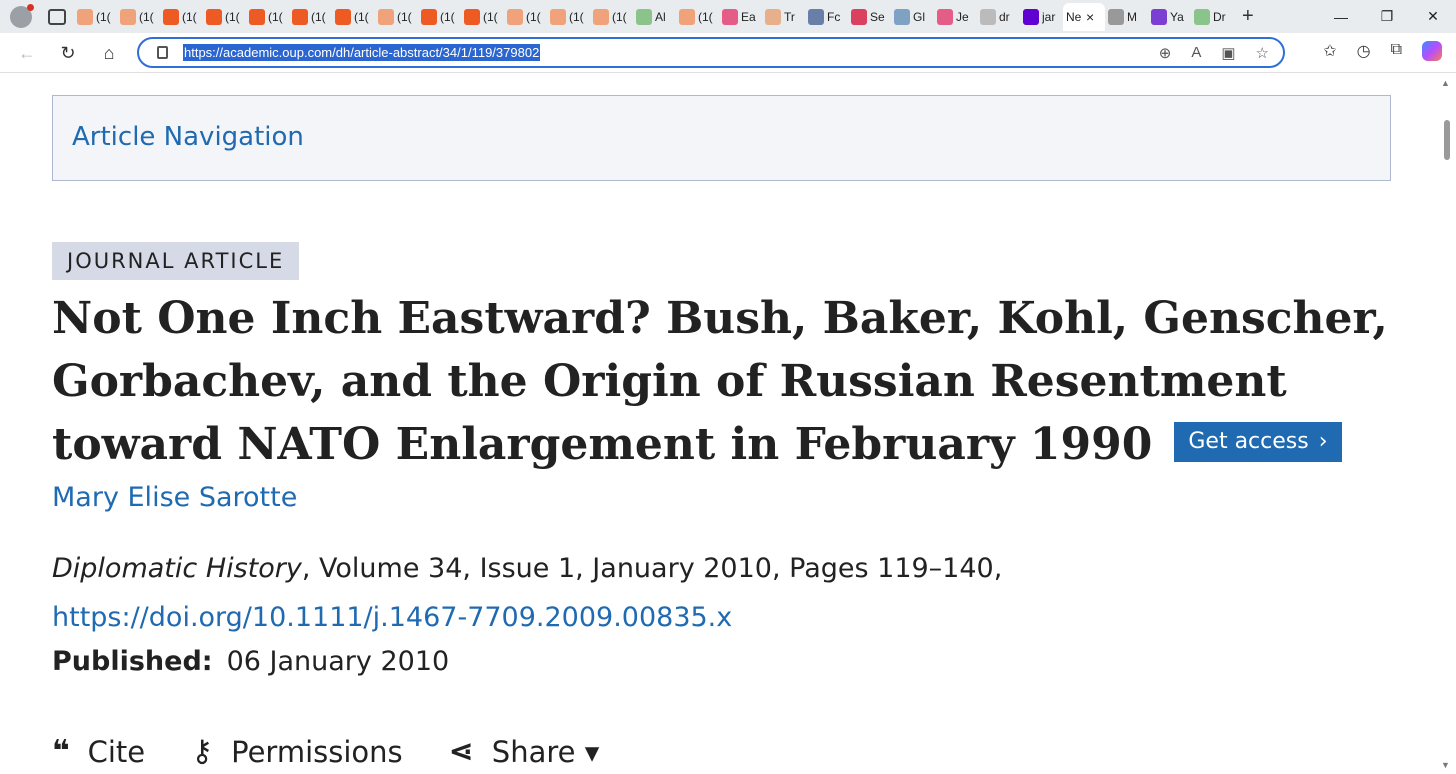 The height and width of the screenshot is (774, 1456). What do you see at coordinates (1445, 765) in the screenshot?
I see `scroll-down-icon: ▼` at bounding box center [1445, 765].